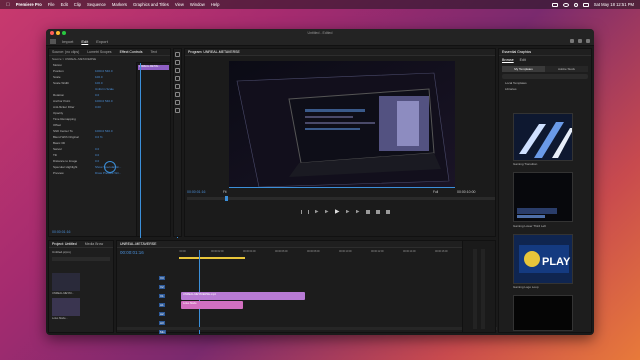 The width and height of the screenshot is (640, 360). I want to click on export-frame-button, so click(387, 211).